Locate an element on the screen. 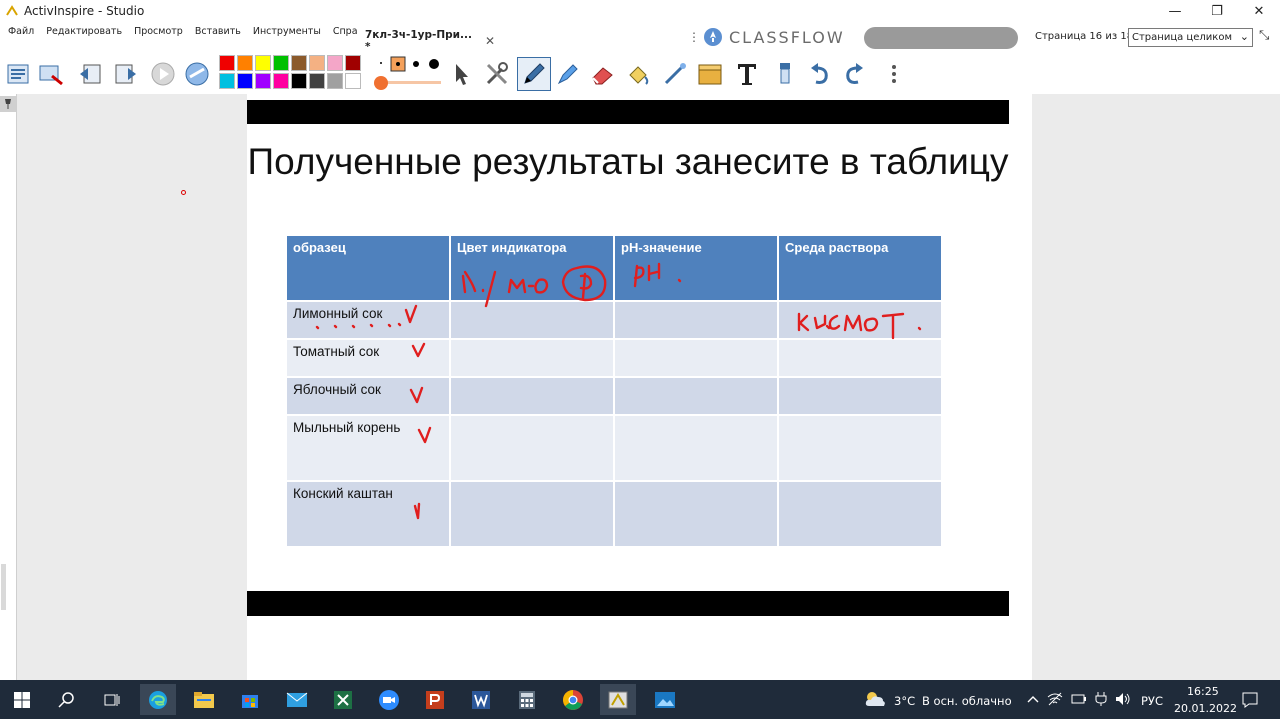 This screenshot has height=719, width=1280. swatch-dark-gray is located at coordinates (317, 81).